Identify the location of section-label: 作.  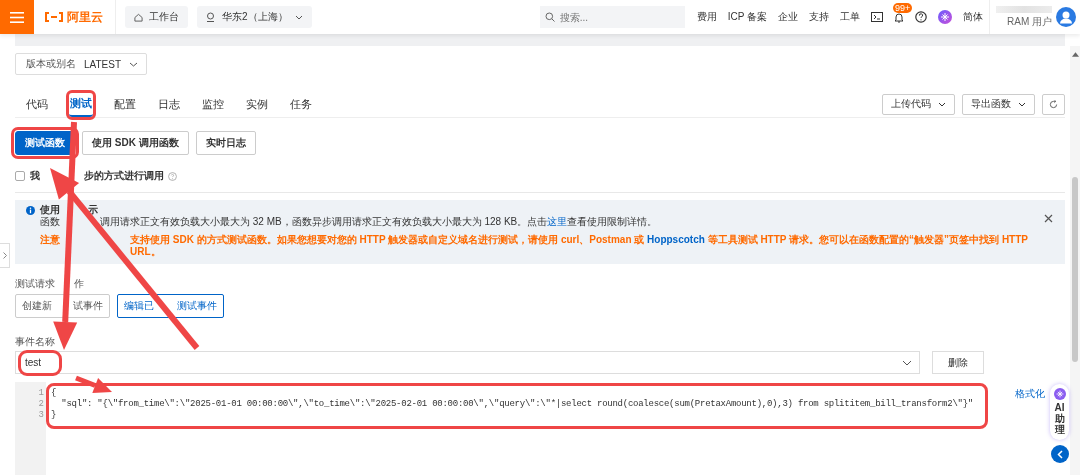
(79, 284).